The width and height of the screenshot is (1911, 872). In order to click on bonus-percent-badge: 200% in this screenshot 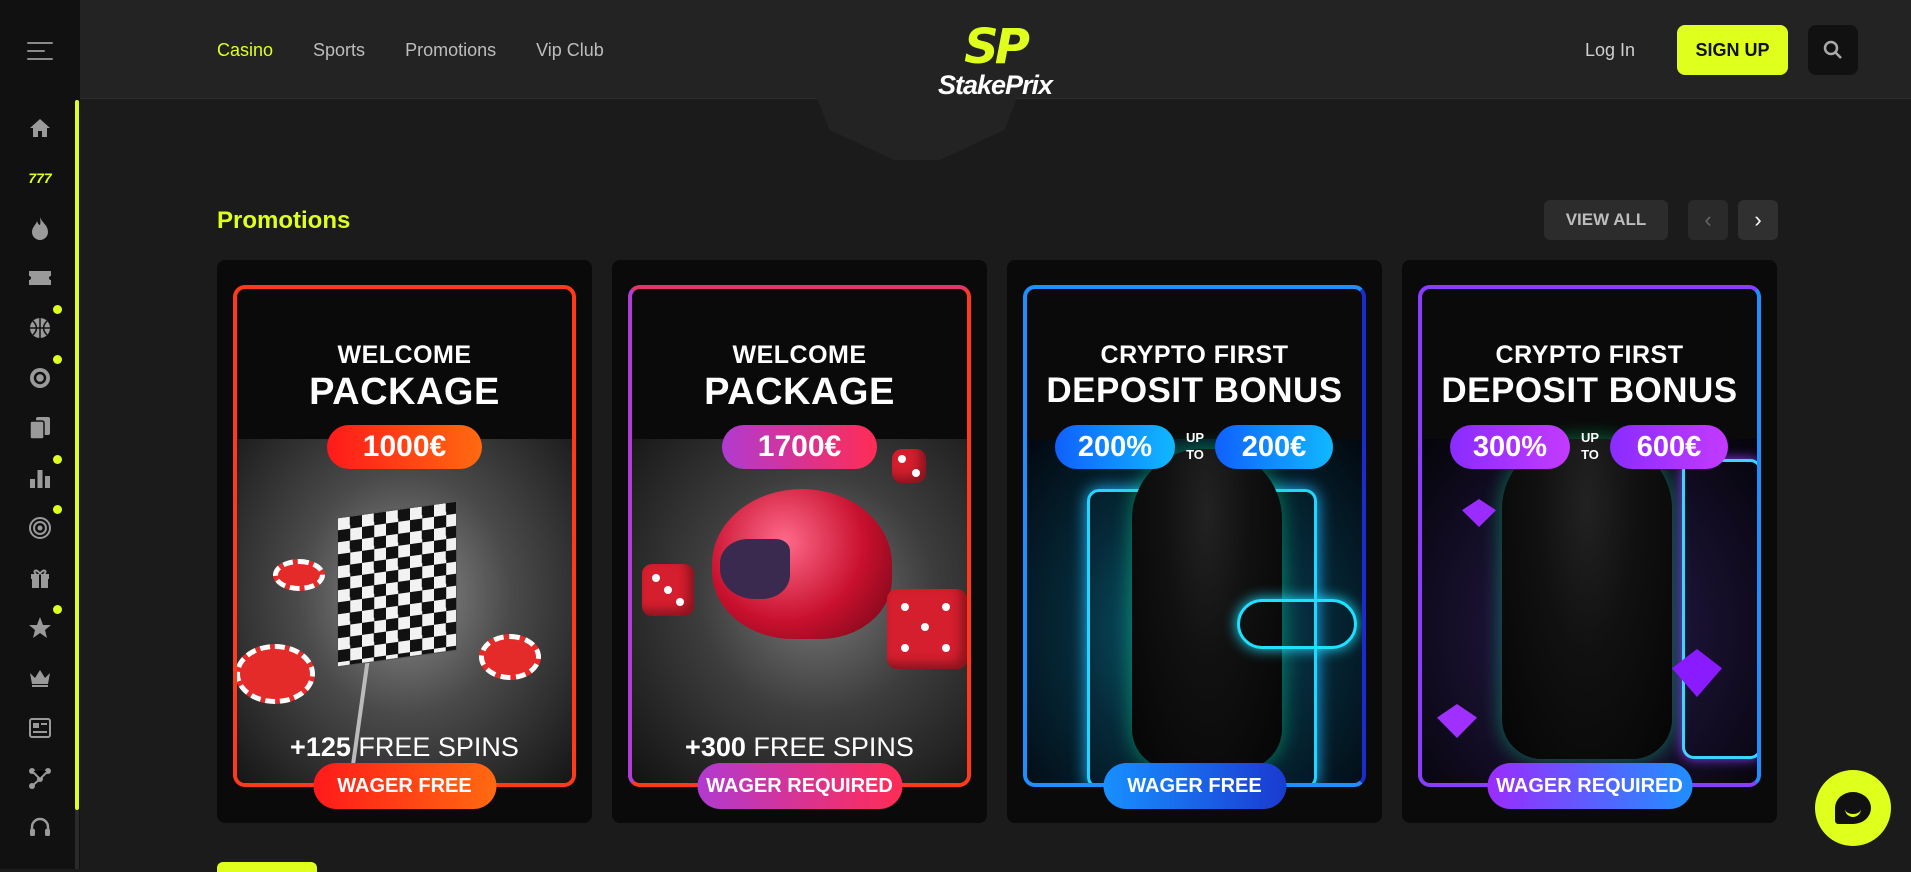, I will do `click(1115, 447)`.